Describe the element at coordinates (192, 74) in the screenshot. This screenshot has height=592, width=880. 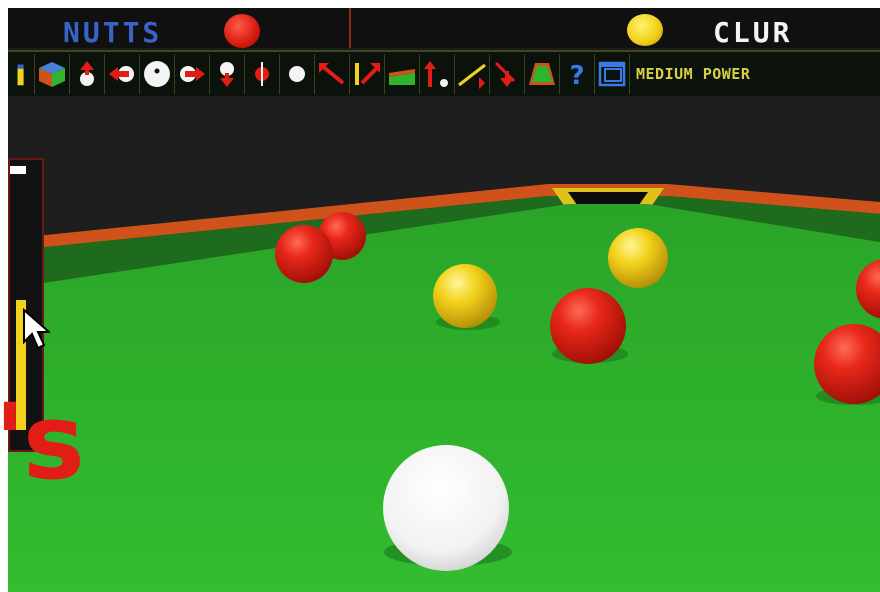
I see `move-right-icon` at that location.